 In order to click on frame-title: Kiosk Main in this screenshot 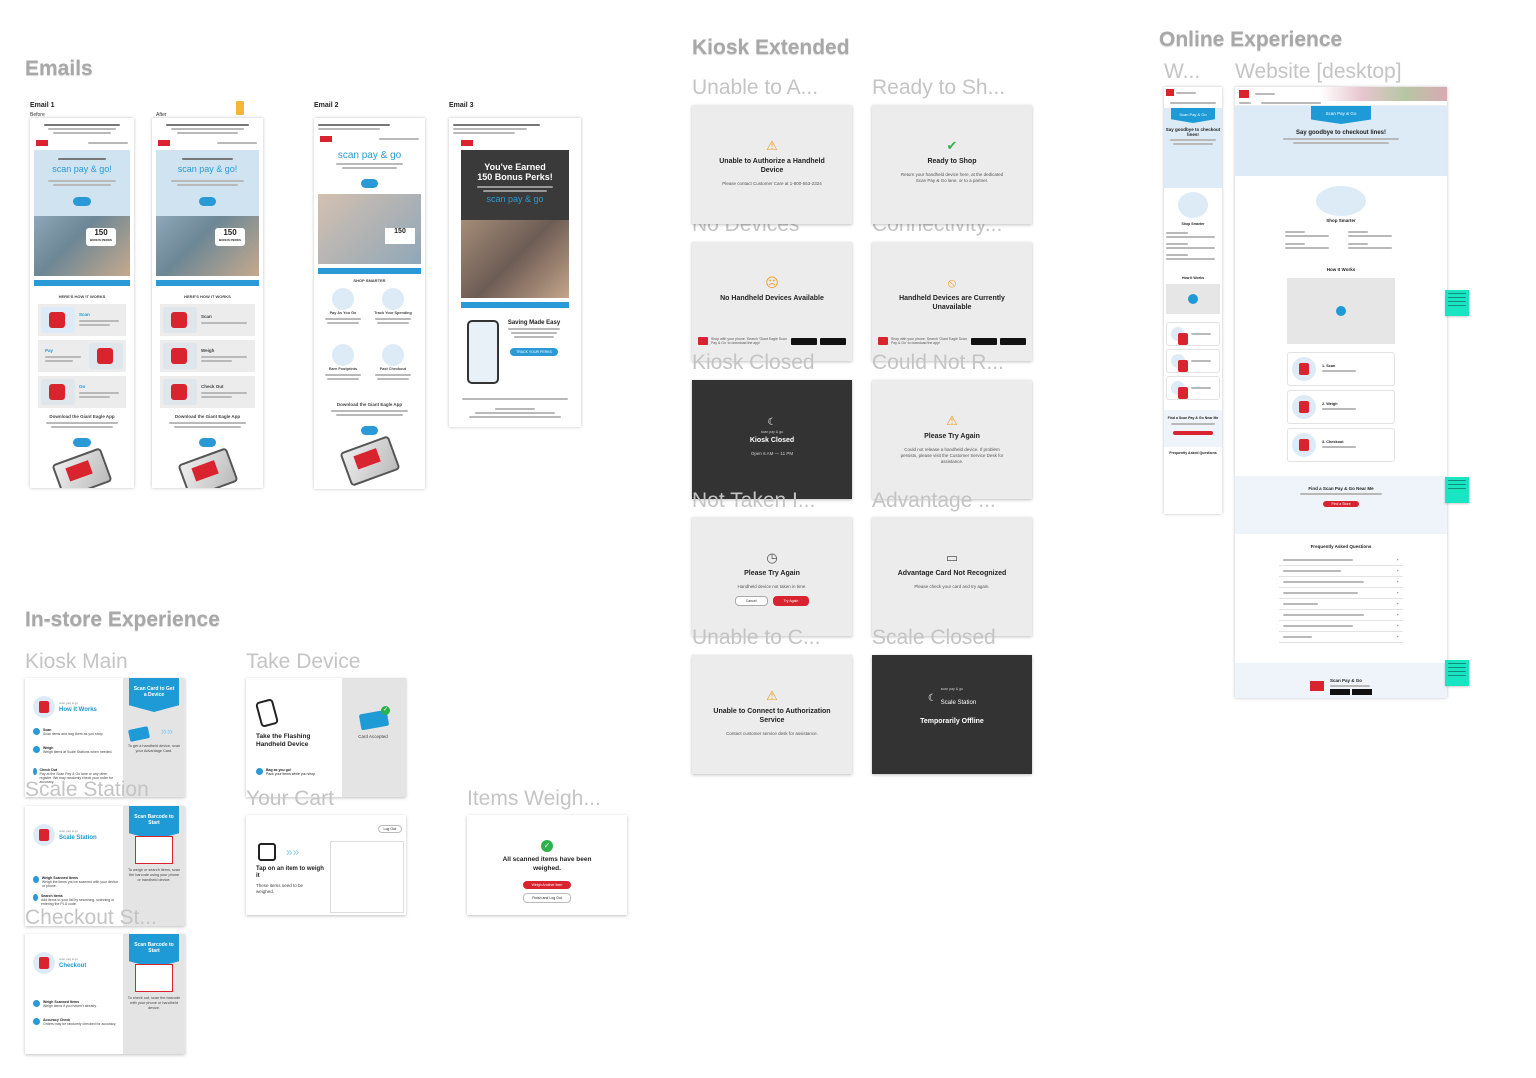, I will do `click(76, 661)`.